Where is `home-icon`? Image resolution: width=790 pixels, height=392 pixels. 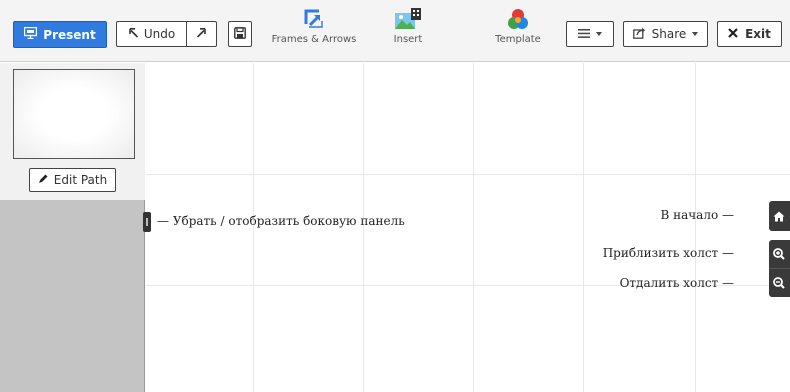 home-icon is located at coordinates (779, 216).